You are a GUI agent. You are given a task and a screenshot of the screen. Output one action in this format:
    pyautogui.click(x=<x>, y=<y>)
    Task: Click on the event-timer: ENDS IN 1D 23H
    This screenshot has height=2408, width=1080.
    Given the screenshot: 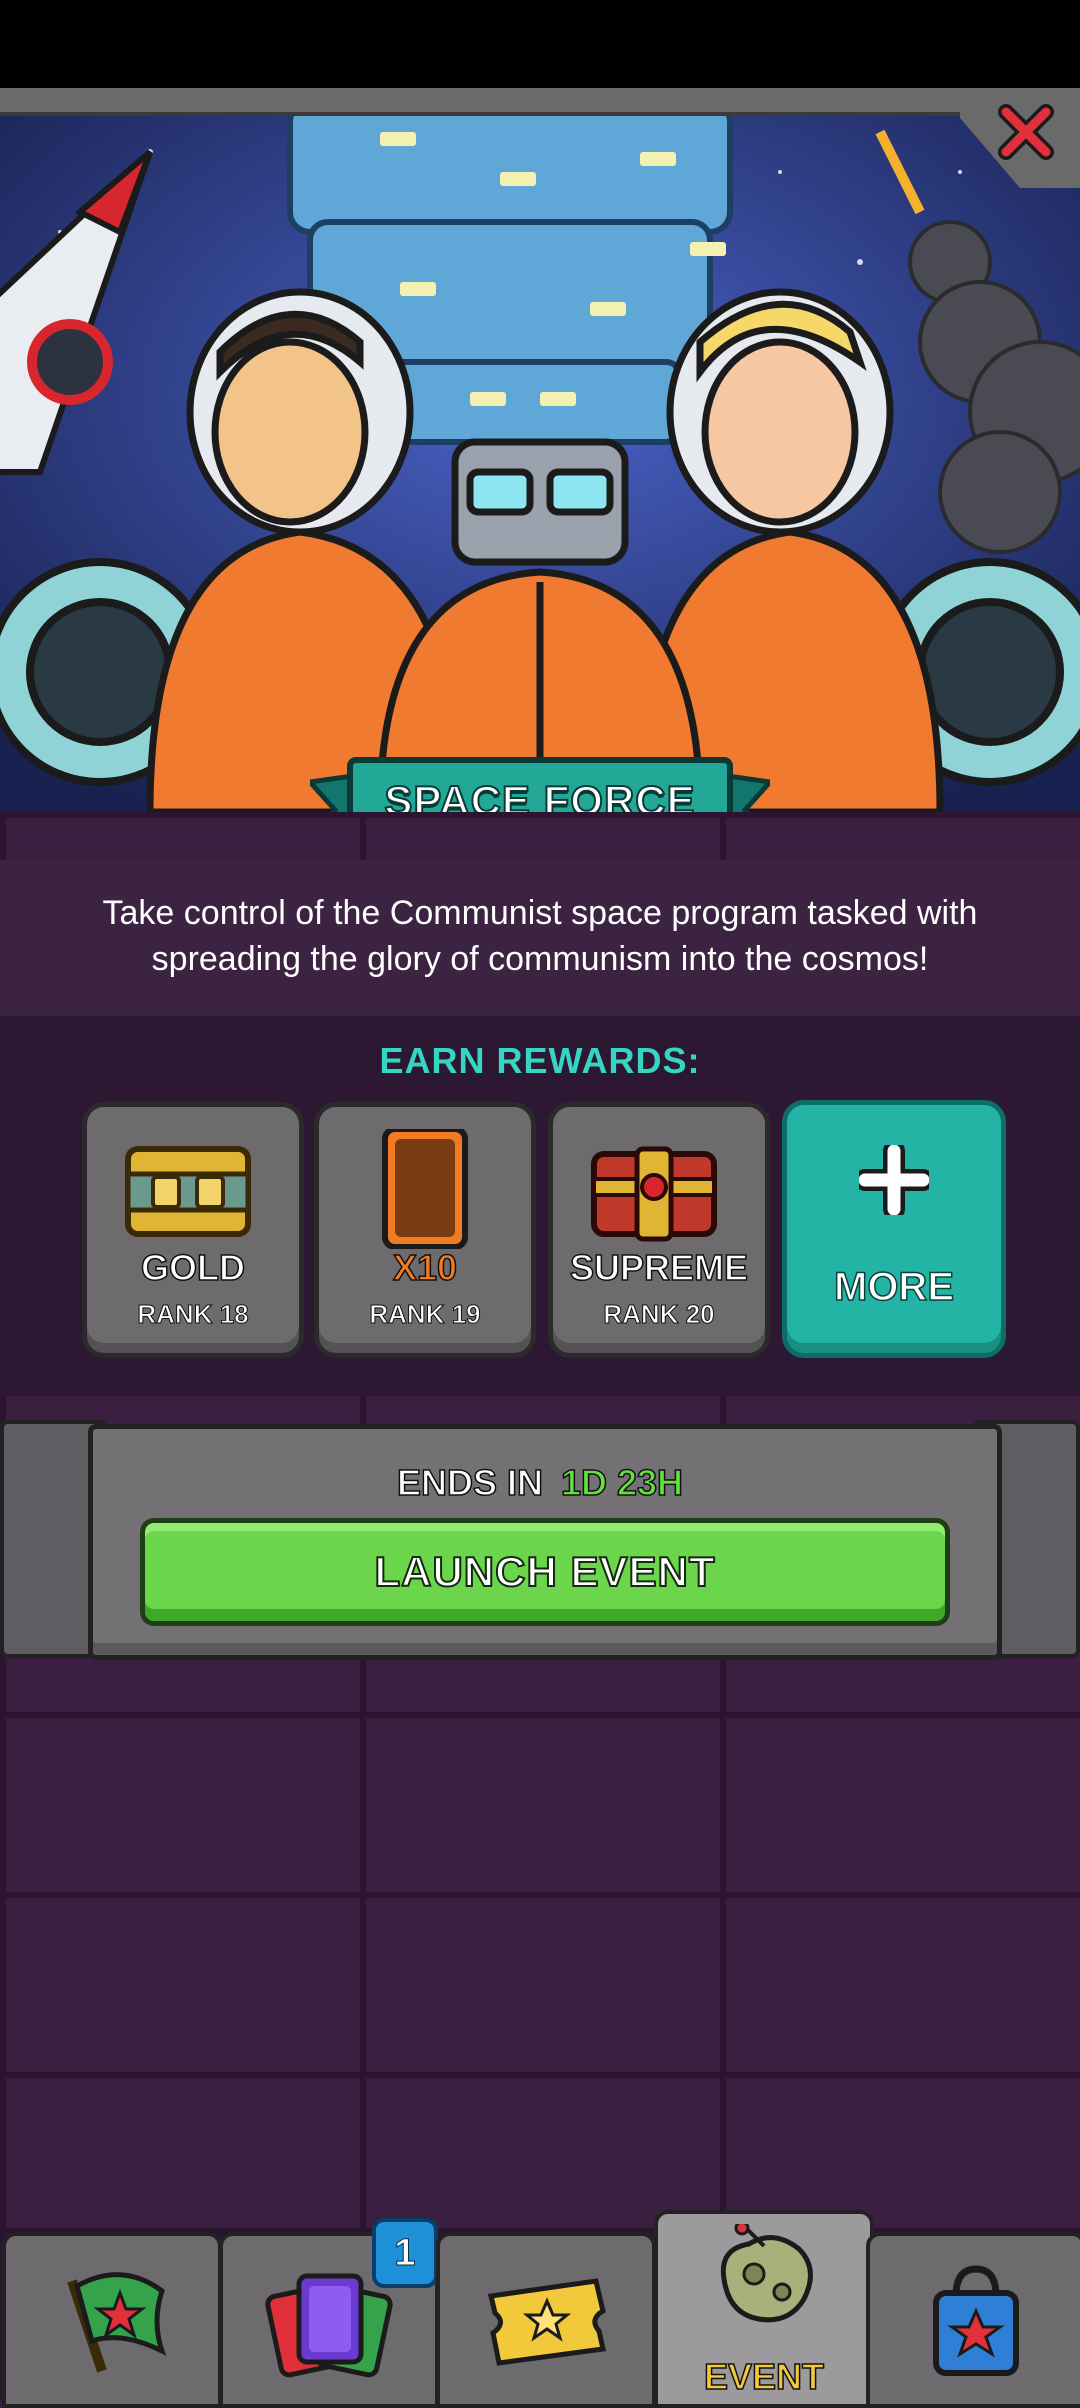 What is the action you would take?
    pyautogui.click(x=540, y=1482)
    